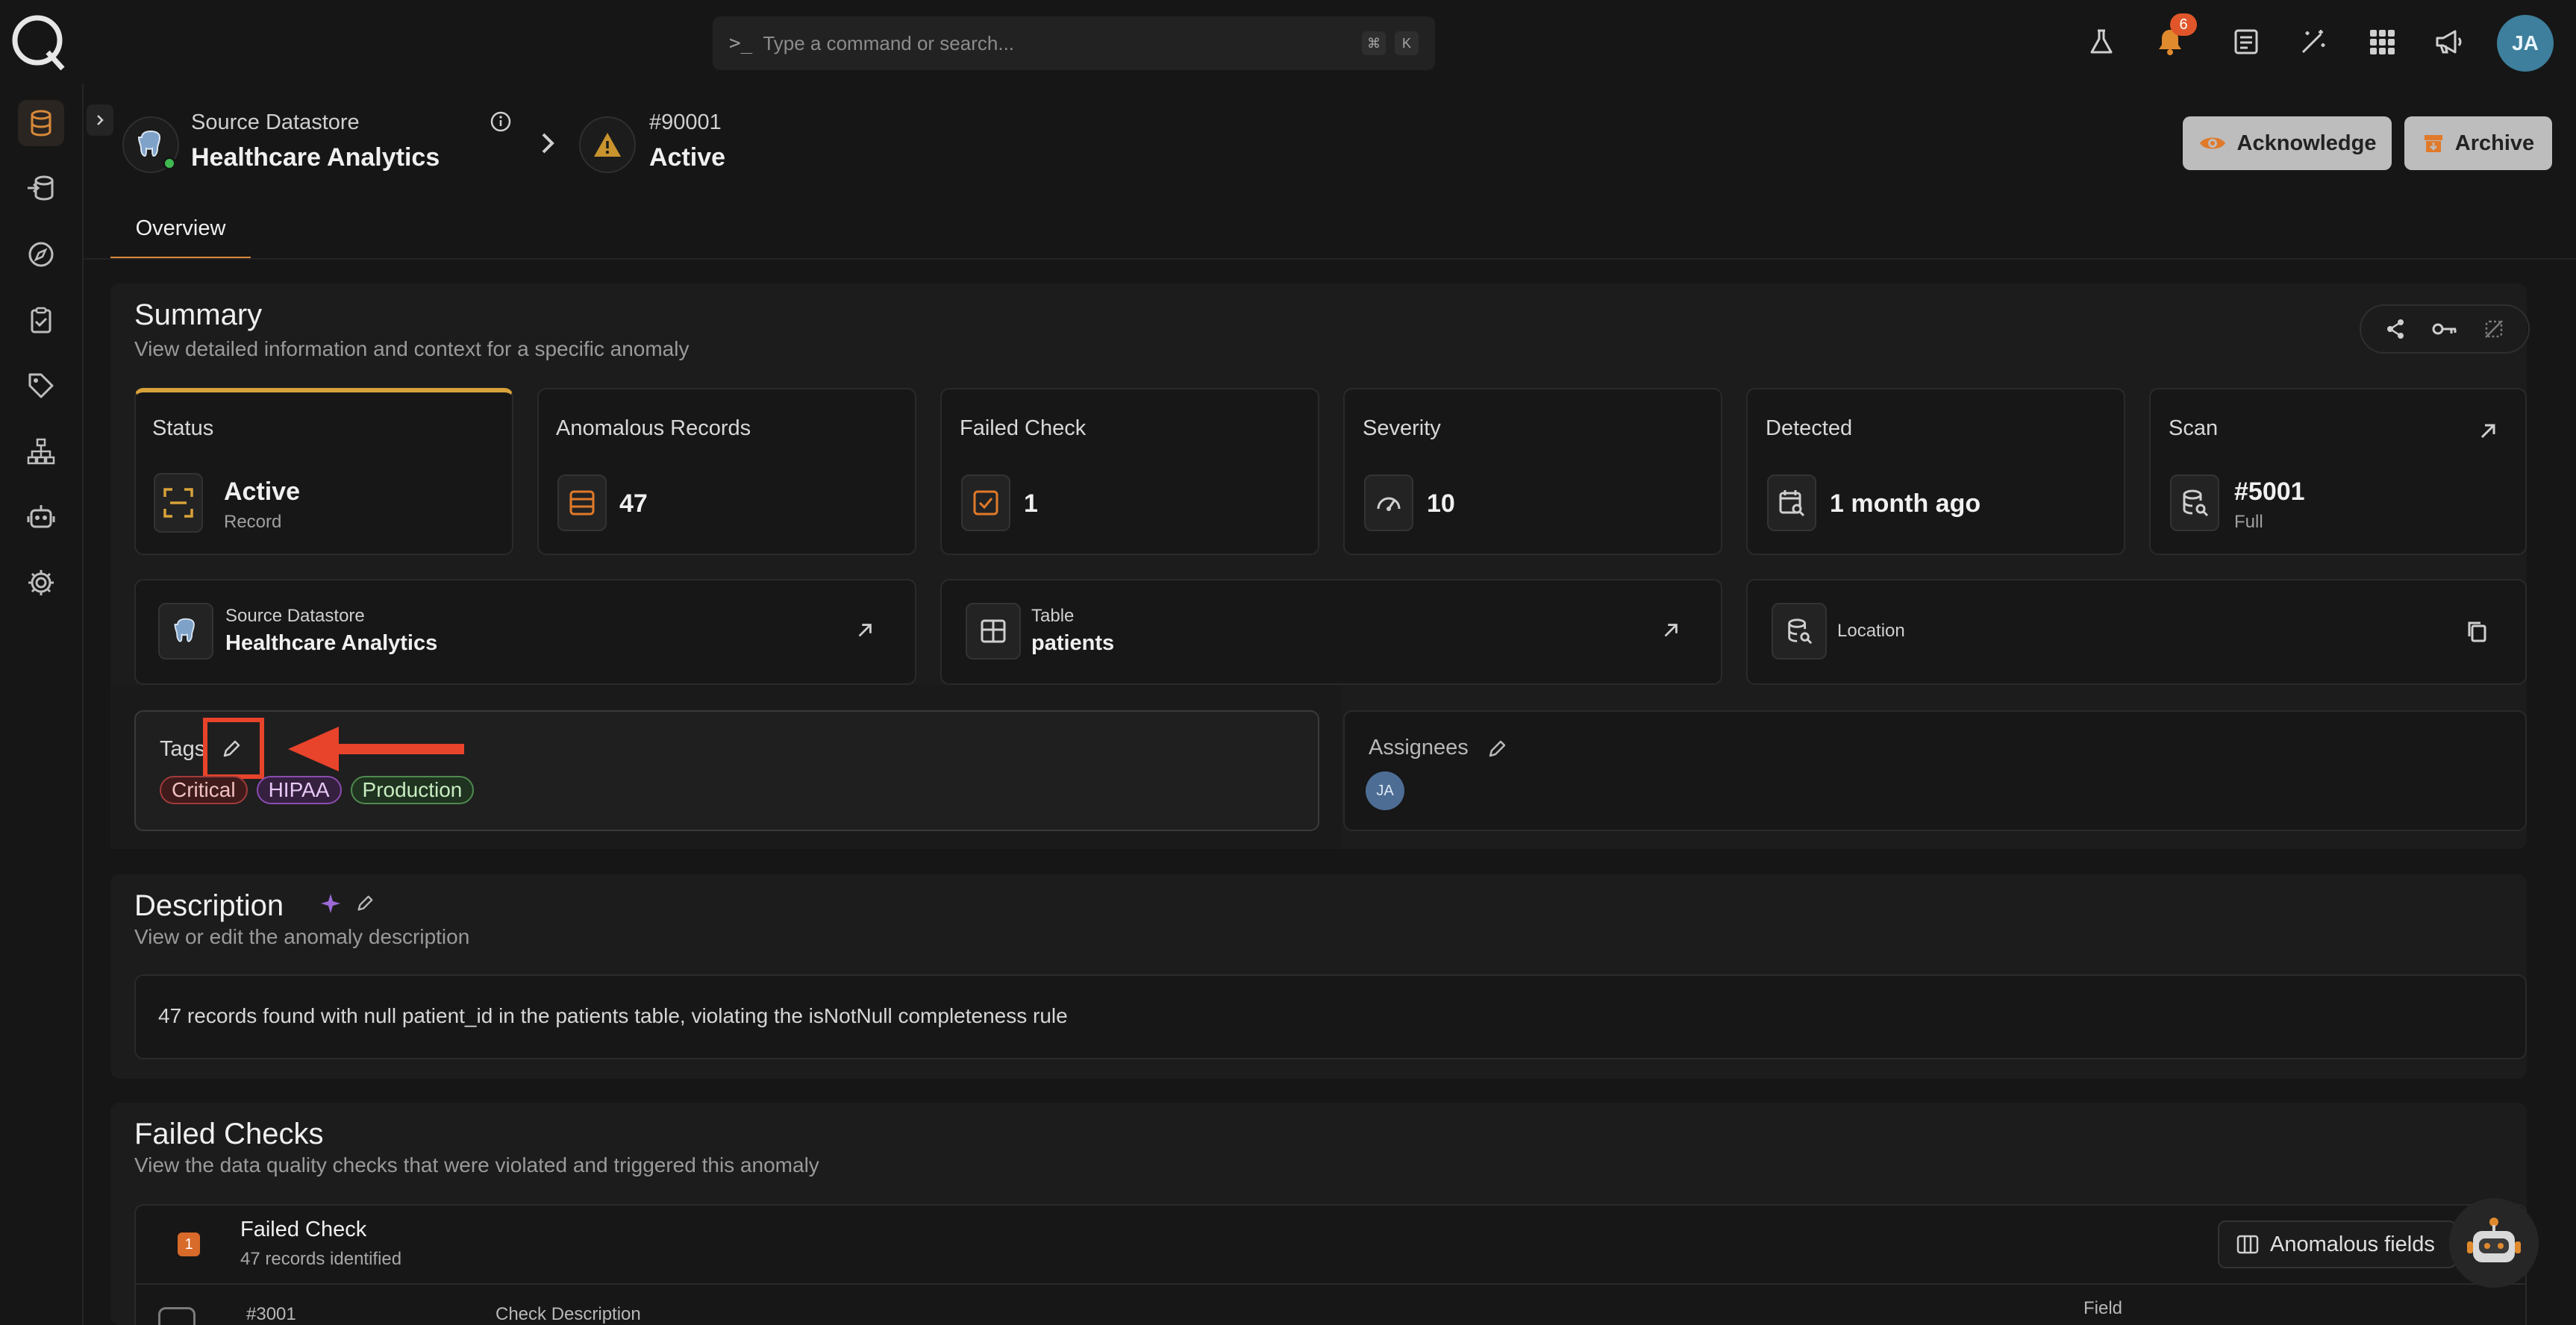 The height and width of the screenshot is (1325, 2576). Describe the element at coordinates (501, 121) in the screenshot. I see `info-icon` at that location.